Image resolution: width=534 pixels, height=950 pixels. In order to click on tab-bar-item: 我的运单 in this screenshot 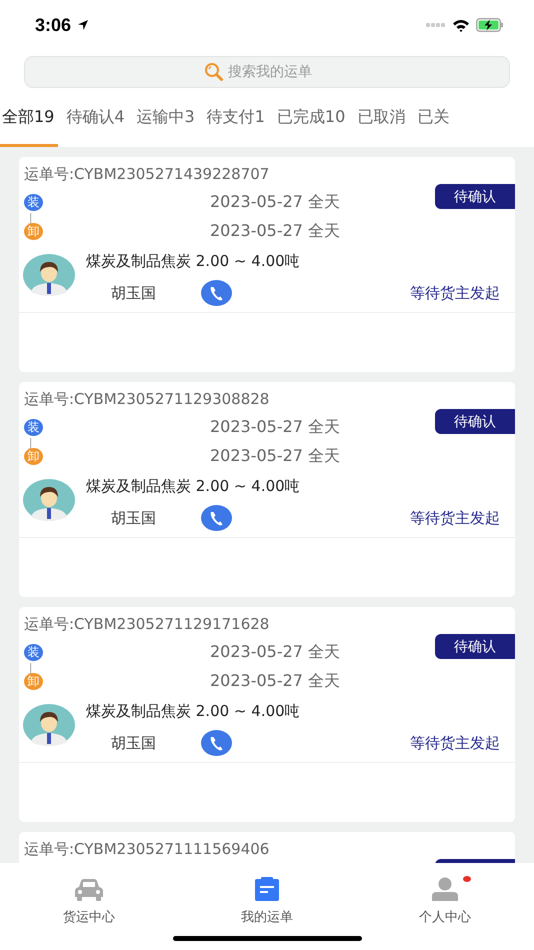, I will do `click(267, 906)`.